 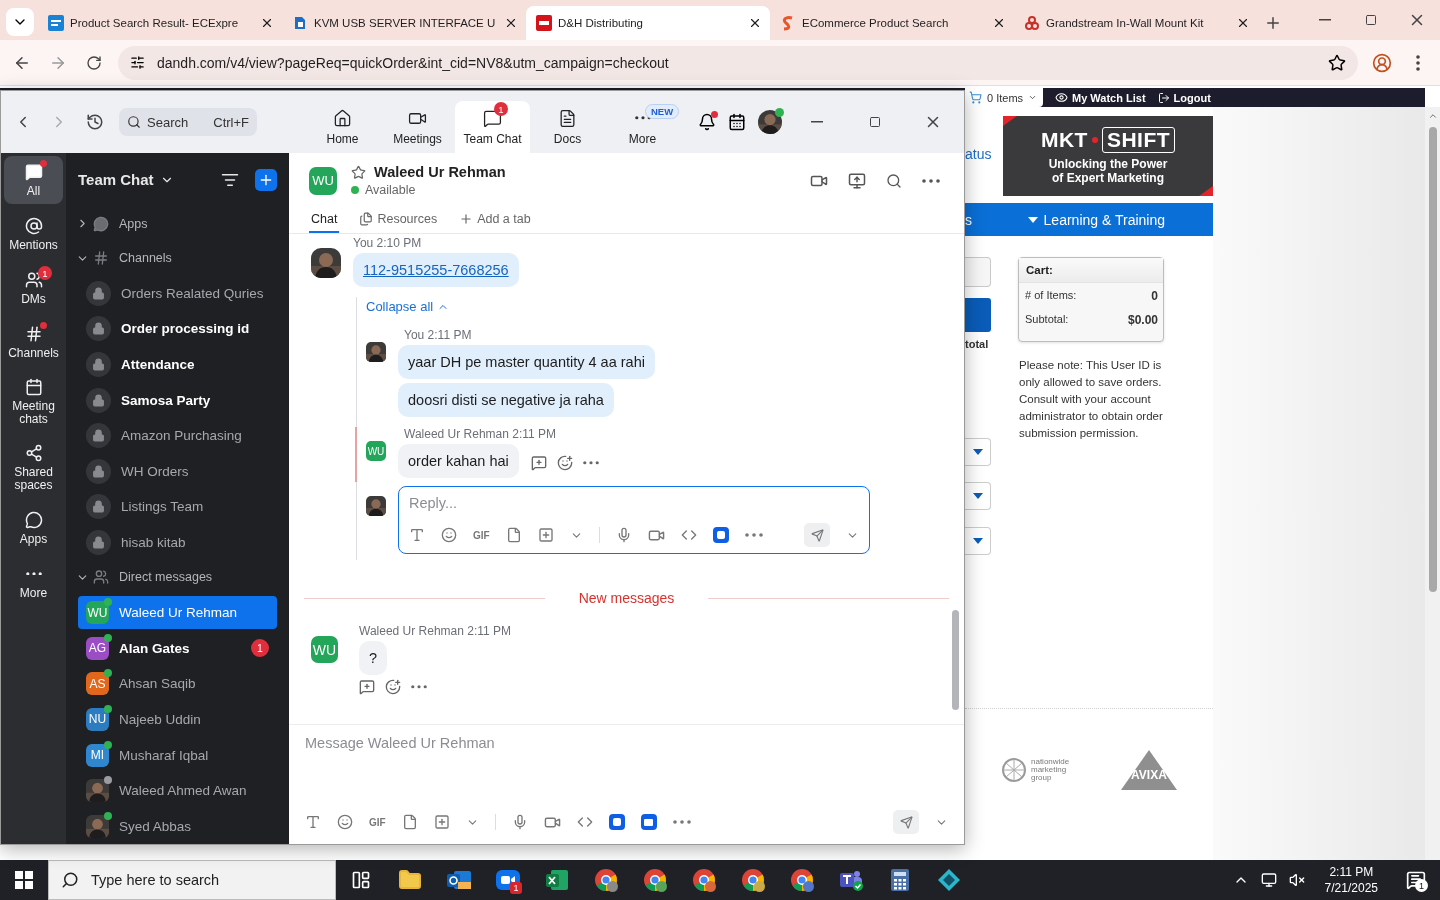 I want to click on avatar: MI, so click(x=97, y=755).